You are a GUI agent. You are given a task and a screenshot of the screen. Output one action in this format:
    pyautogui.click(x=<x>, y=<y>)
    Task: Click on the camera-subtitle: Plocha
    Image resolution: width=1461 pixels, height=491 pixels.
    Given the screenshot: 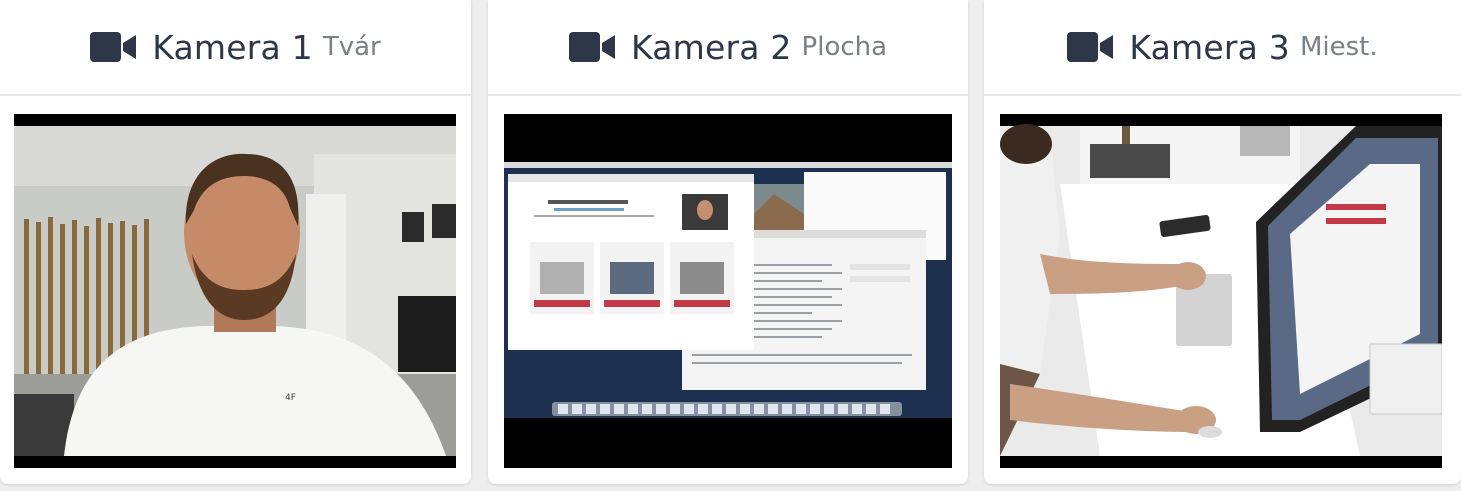 What is the action you would take?
    pyautogui.click(x=844, y=47)
    